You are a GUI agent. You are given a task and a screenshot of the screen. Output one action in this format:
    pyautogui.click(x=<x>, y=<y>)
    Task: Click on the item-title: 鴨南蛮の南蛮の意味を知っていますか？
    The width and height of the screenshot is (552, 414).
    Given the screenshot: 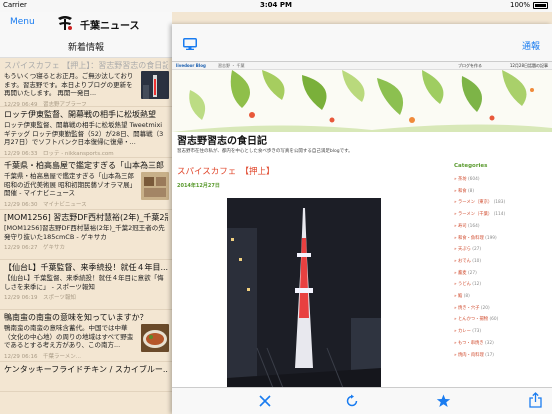 What is the action you would take?
    pyautogui.click(x=76, y=317)
    